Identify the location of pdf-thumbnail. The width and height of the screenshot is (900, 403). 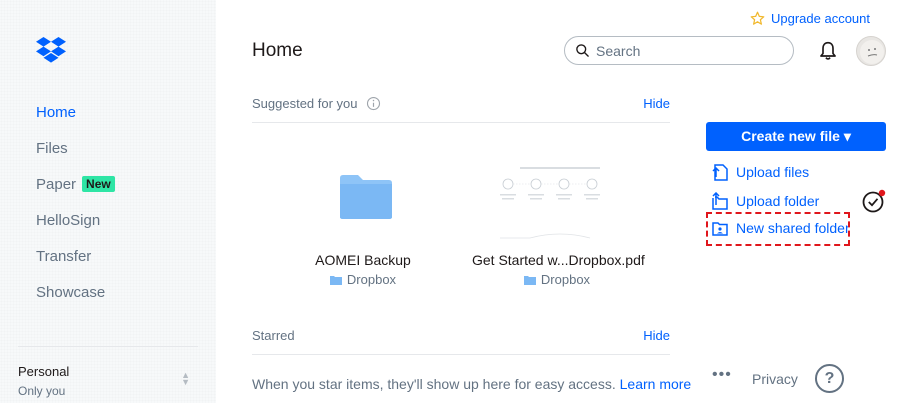
(560, 202).